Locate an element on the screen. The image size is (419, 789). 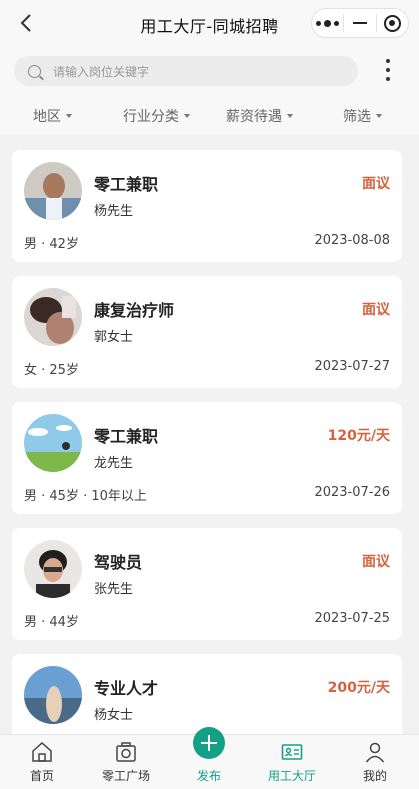
job-card: 专业人才 杨女士 200元/天 is located at coordinates (207, 694).